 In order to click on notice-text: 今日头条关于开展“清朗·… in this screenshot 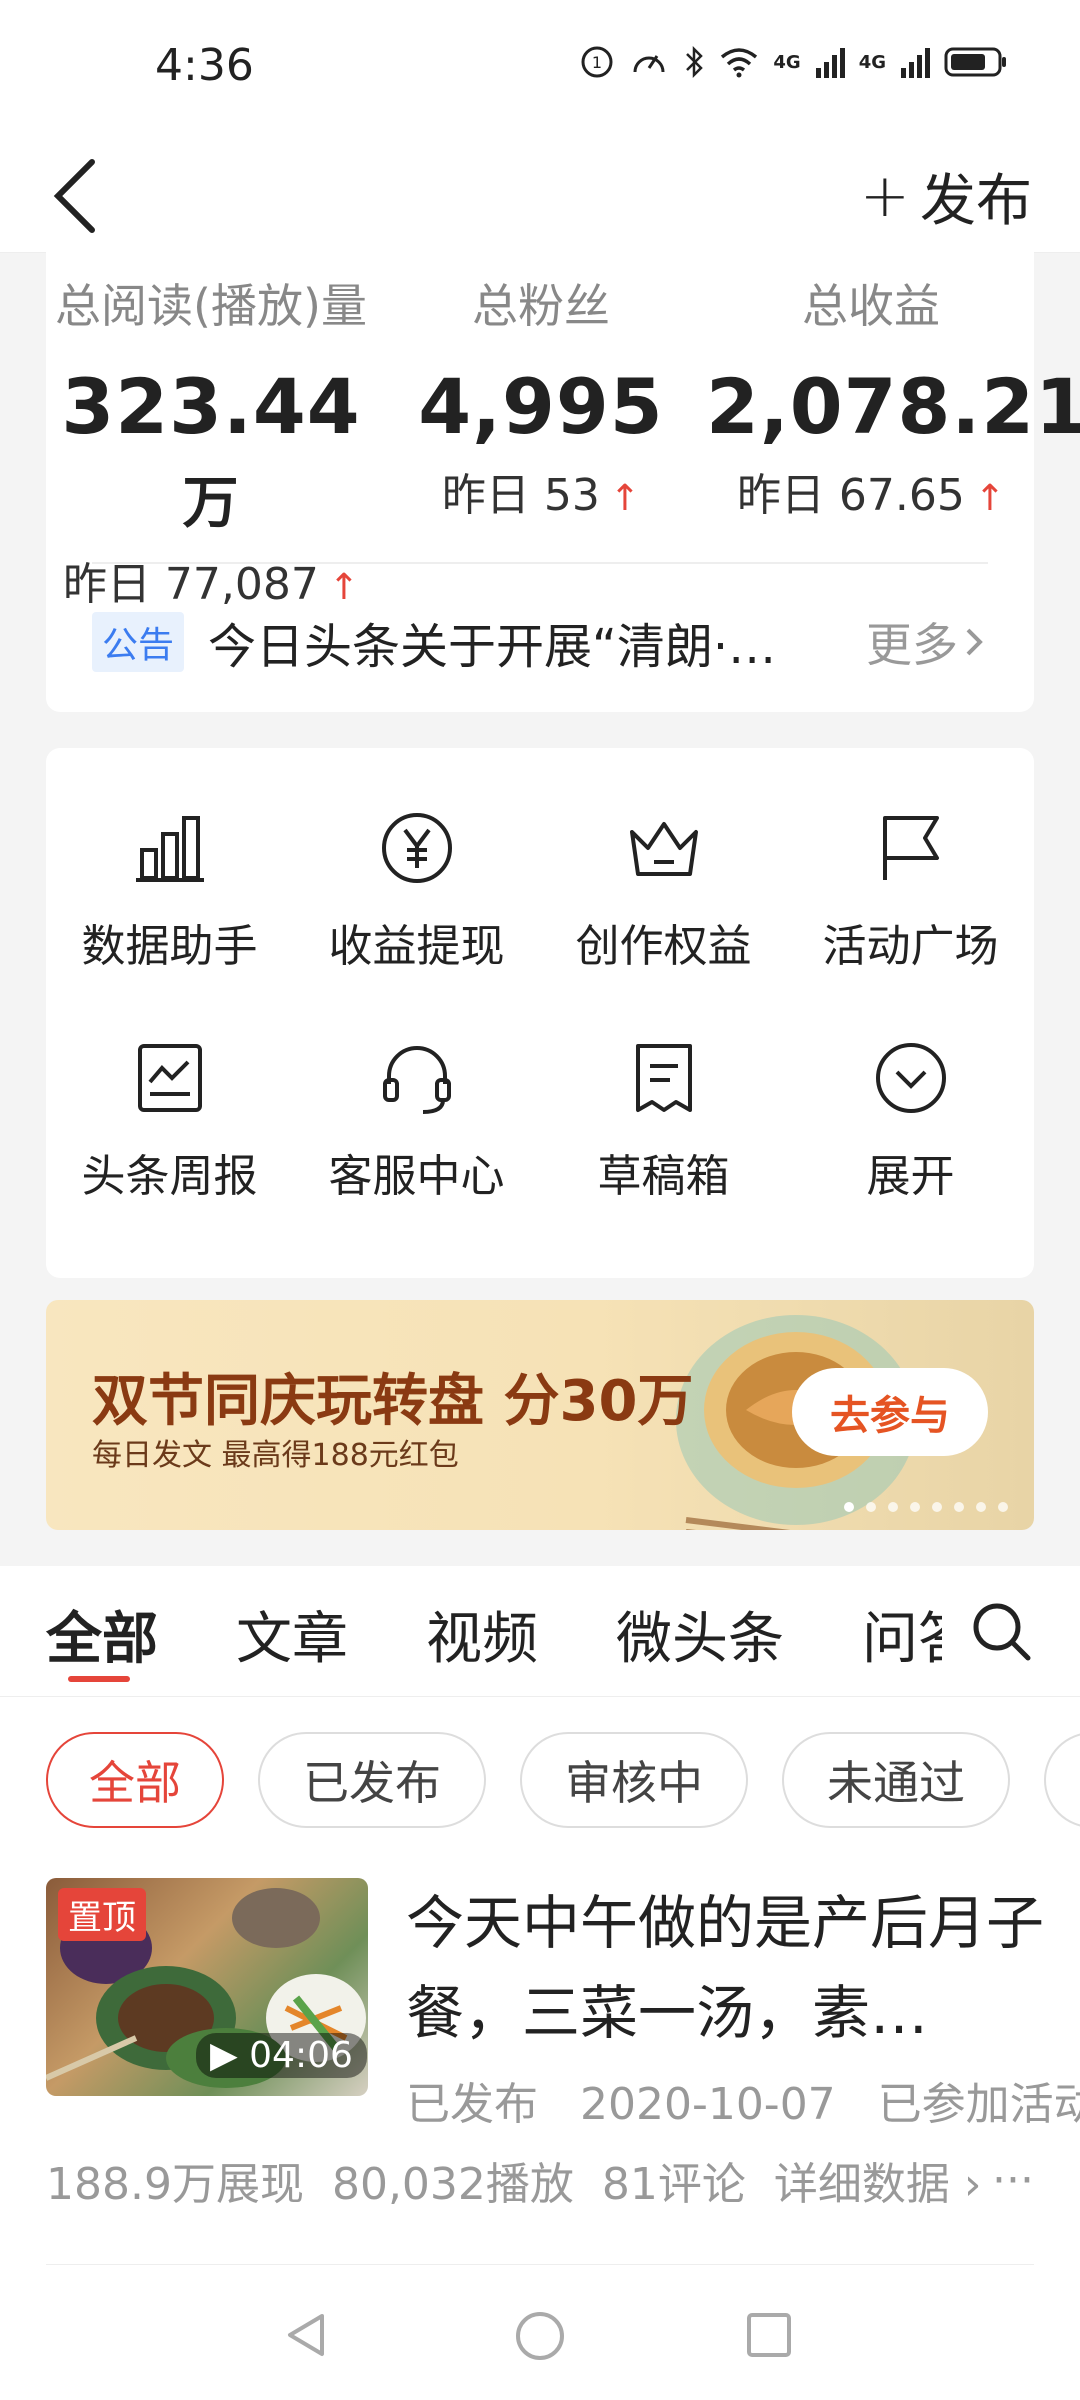, I will do `click(508, 642)`.